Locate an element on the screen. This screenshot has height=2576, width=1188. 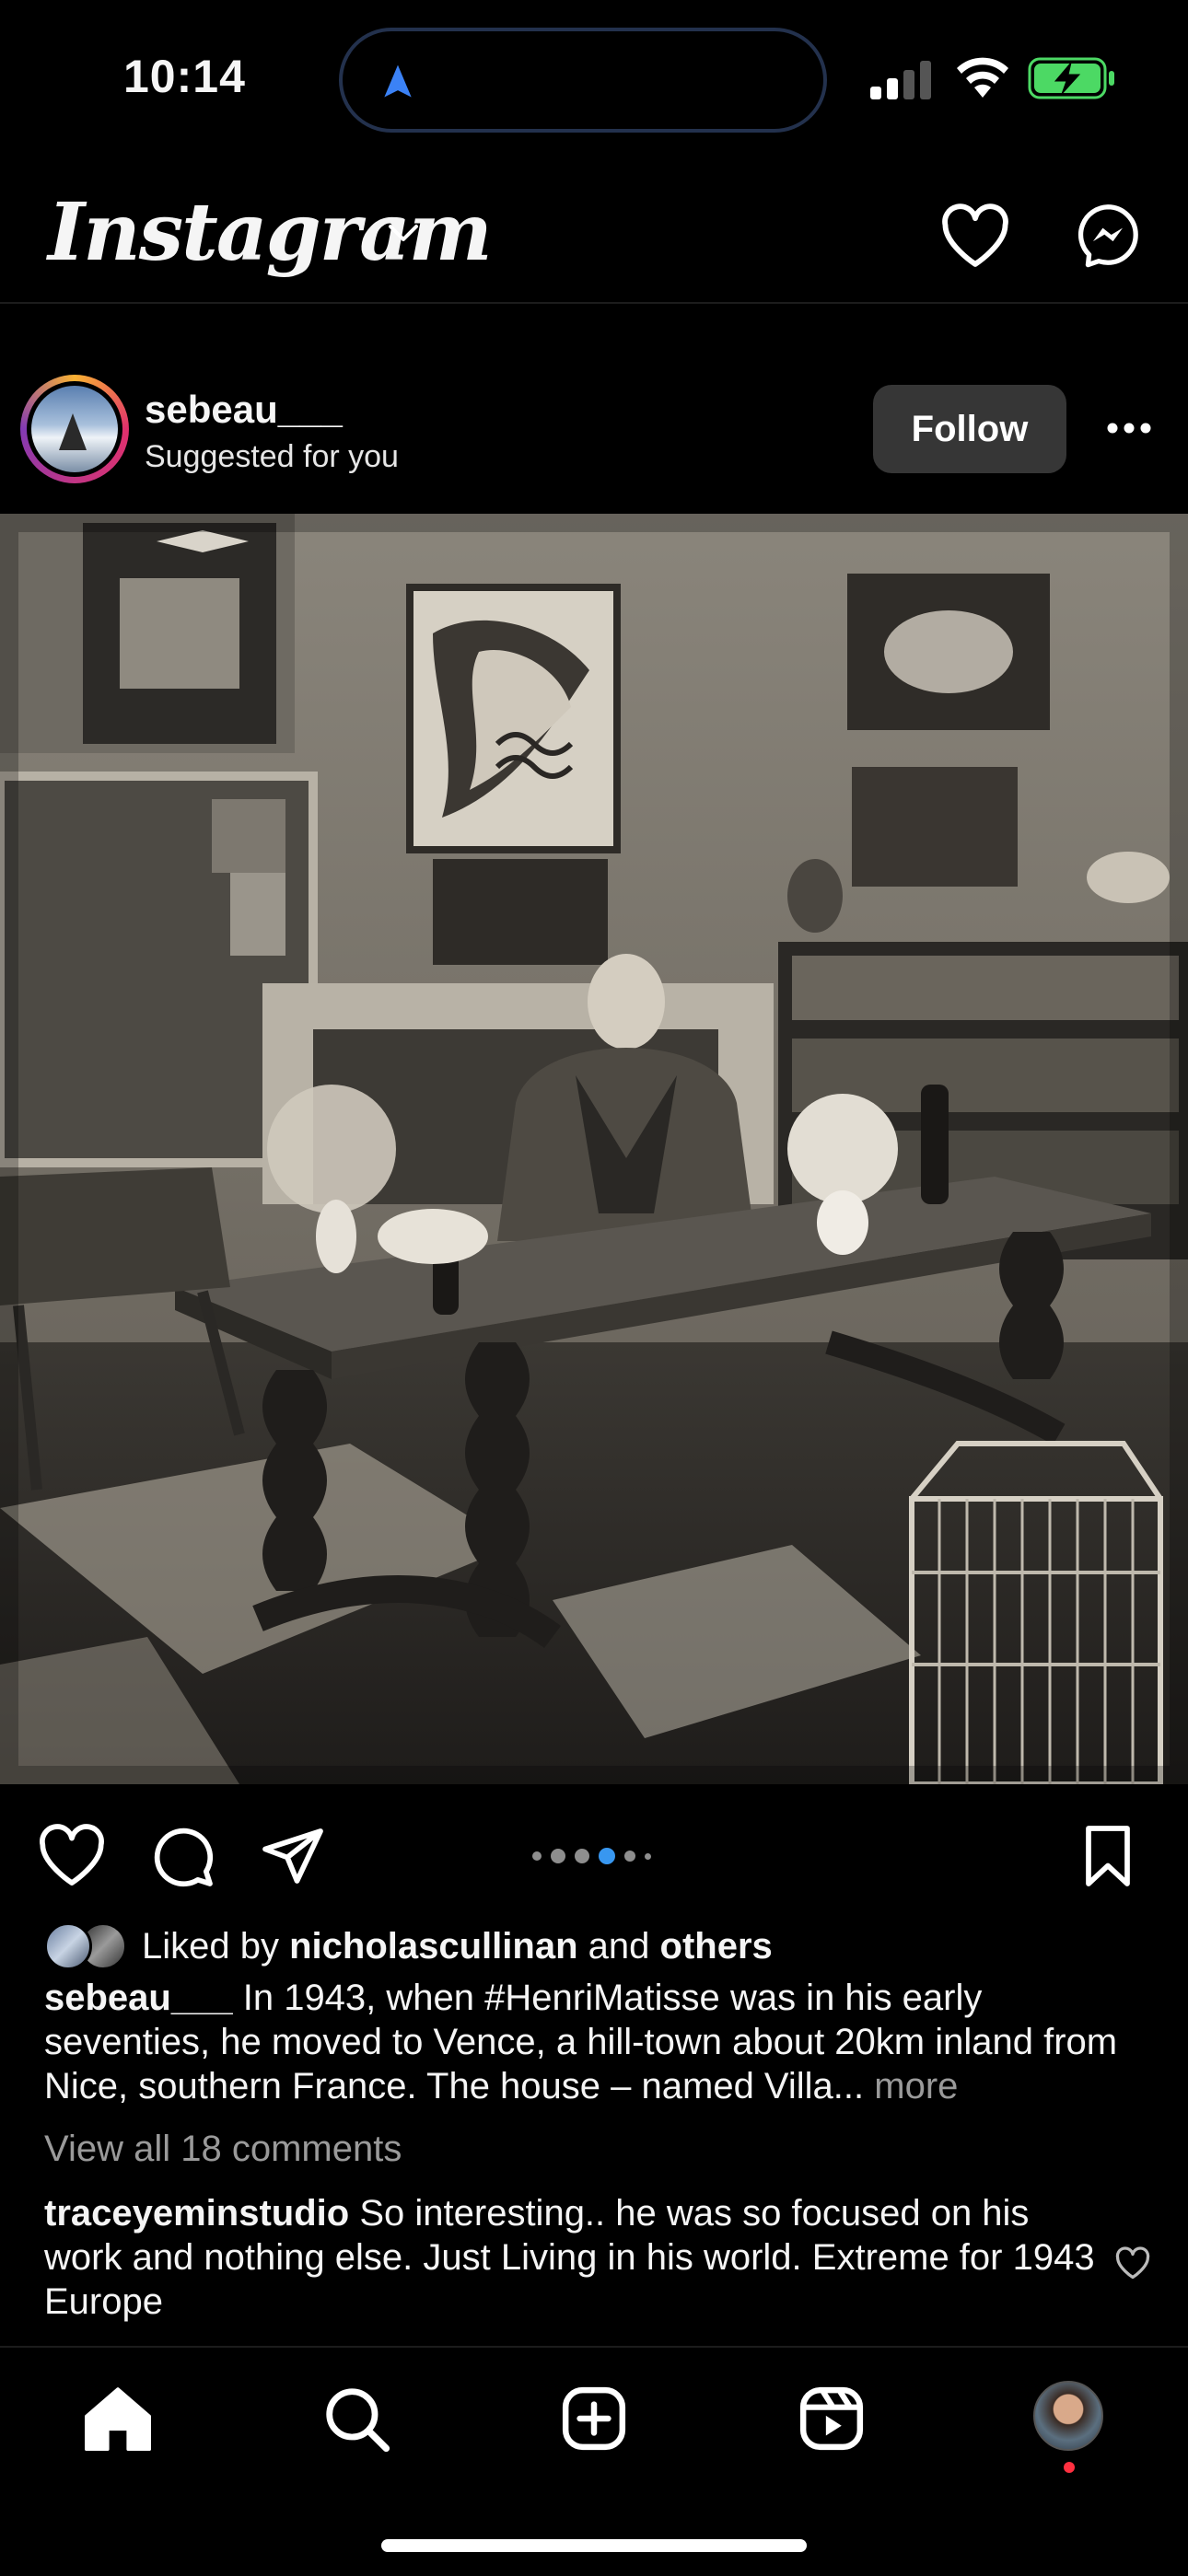
comment-icon is located at coordinates (182, 1856).